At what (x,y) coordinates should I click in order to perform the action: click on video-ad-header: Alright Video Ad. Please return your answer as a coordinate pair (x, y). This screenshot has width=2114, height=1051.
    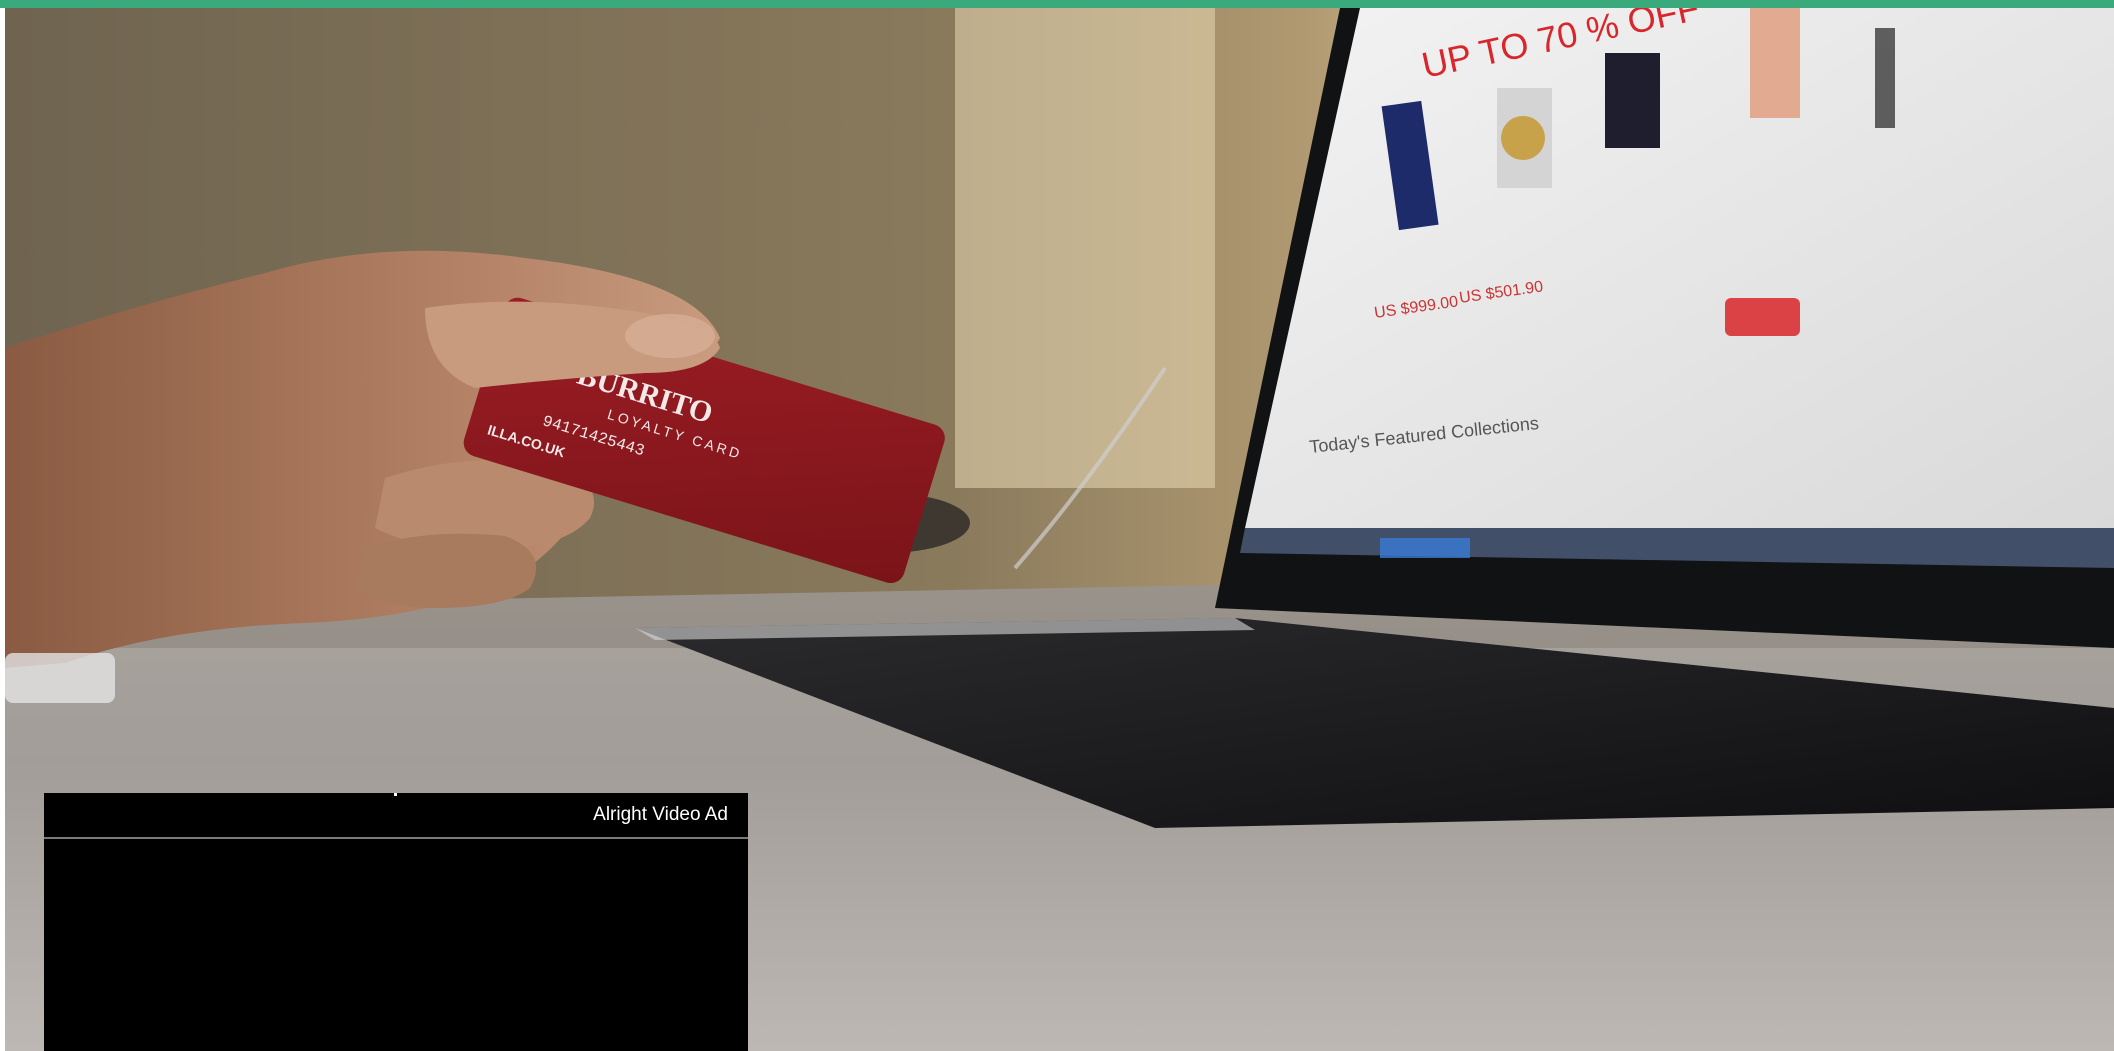
    Looking at the image, I should click on (396, 816).